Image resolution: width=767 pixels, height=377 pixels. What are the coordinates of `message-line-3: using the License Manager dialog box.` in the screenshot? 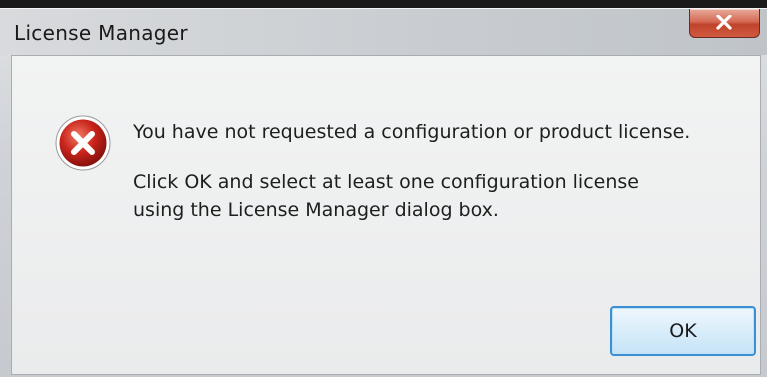 It's located at (316, 210).